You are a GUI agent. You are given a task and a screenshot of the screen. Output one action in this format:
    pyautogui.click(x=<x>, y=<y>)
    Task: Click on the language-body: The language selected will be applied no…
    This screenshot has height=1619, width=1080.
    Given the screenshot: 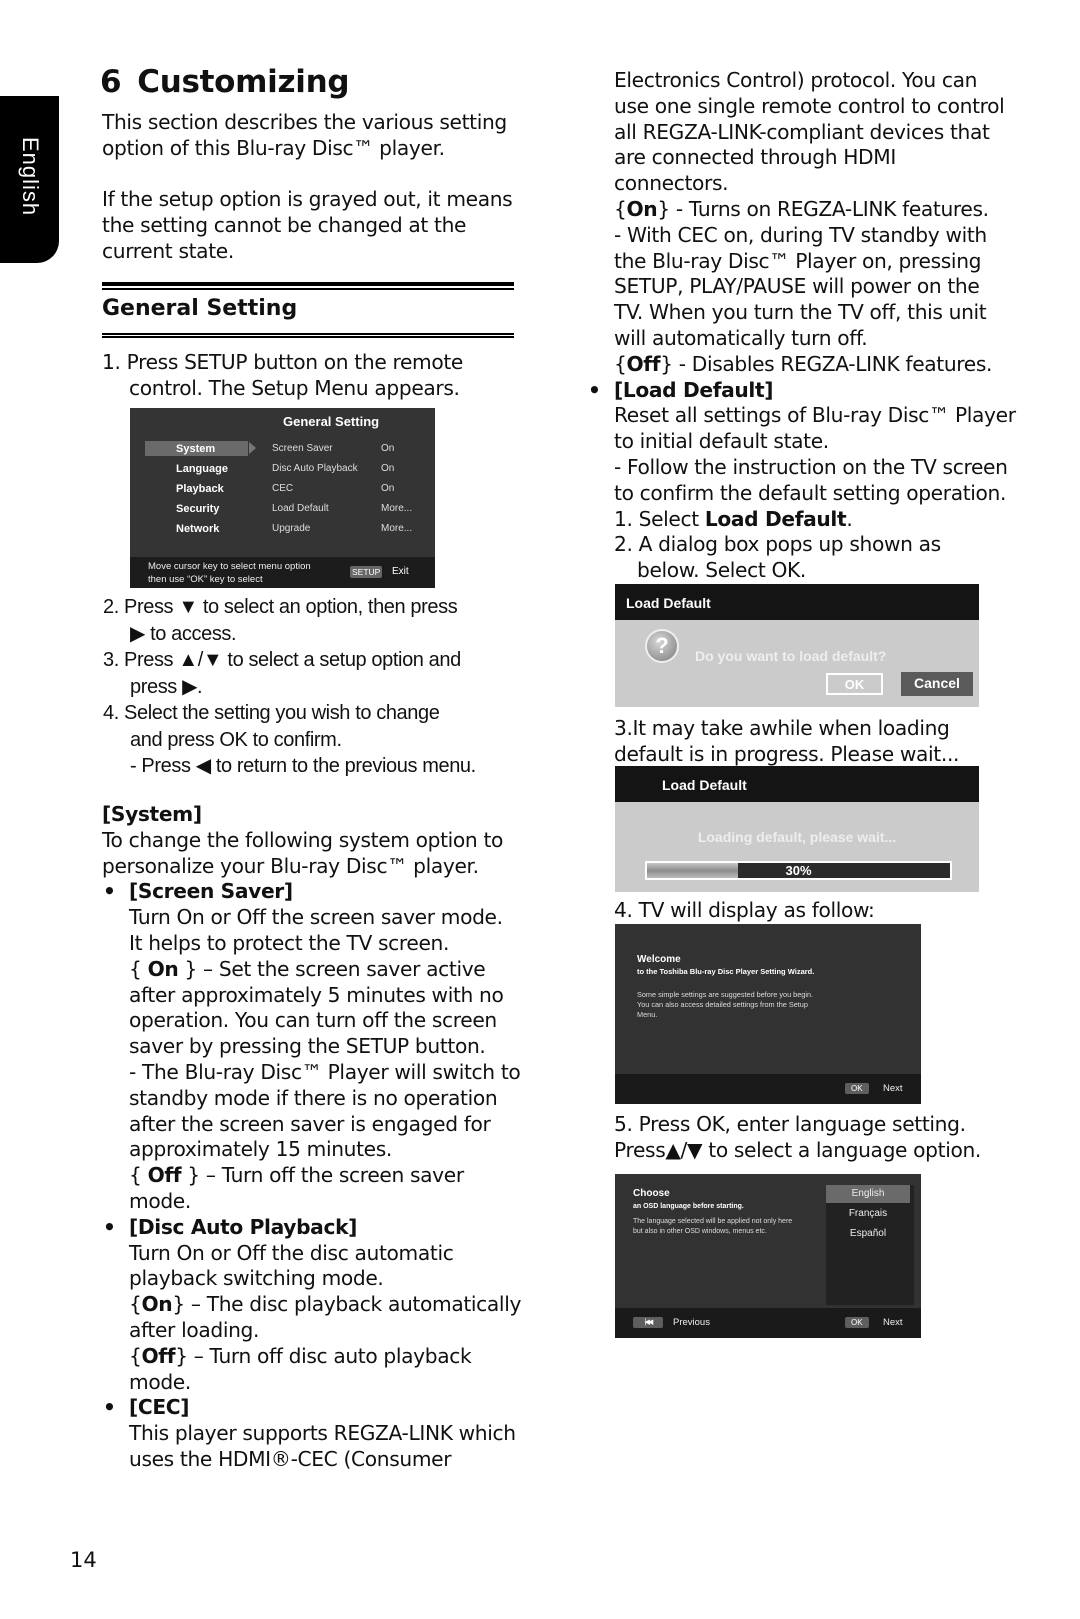 What is the action you would take?
    pyautogui.click(x=713, y=1226)
    